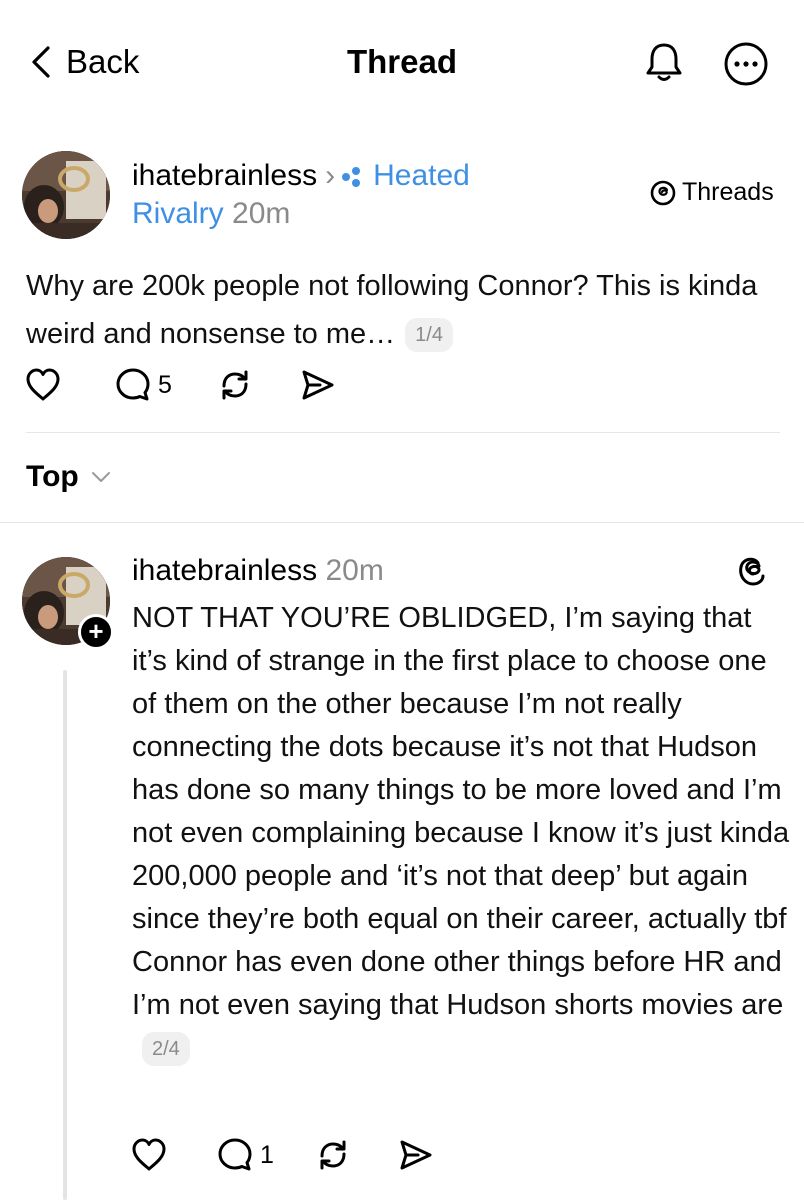 The width and height of the screenshot is (804, 1200). What do you see at coordinates (282, 1155) in the screenshot?
I see `reply-actions: 1` at bounding box center [282, 1155].